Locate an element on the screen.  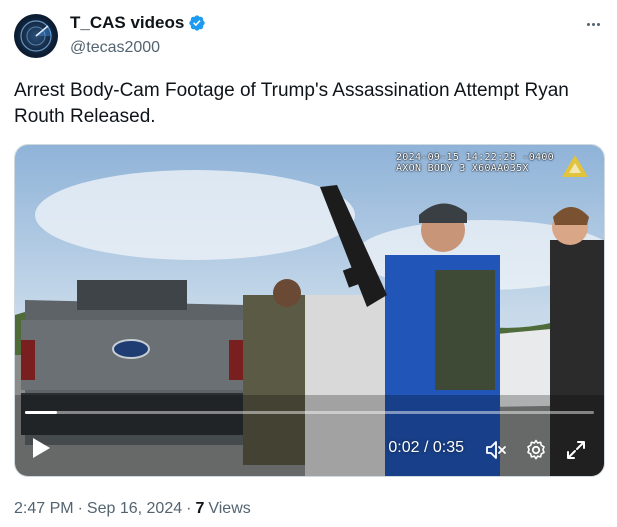
views-label: Views is located at coordinates (229, 508).